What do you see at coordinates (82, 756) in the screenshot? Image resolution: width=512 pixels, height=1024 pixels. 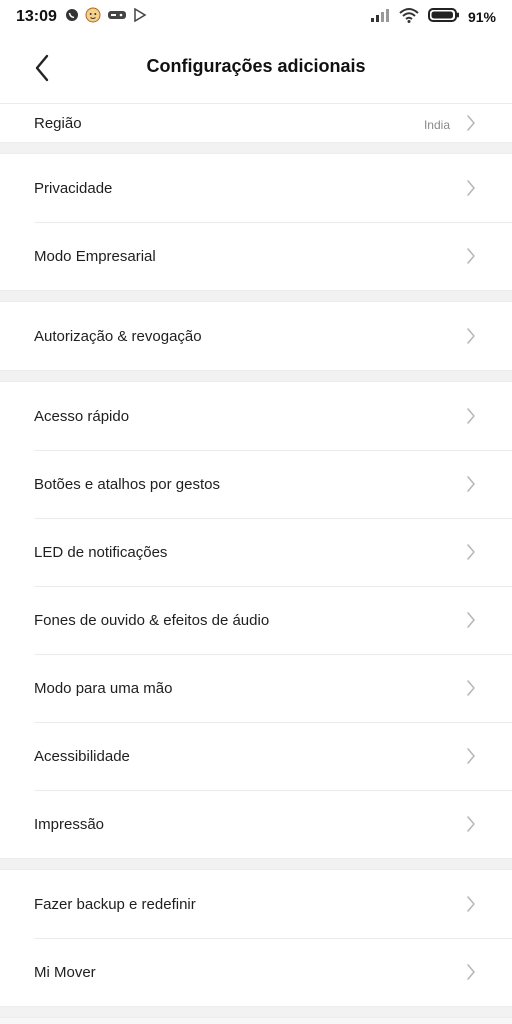 I see `row-label: Acessibilidade` at bounding box center [82, 756].